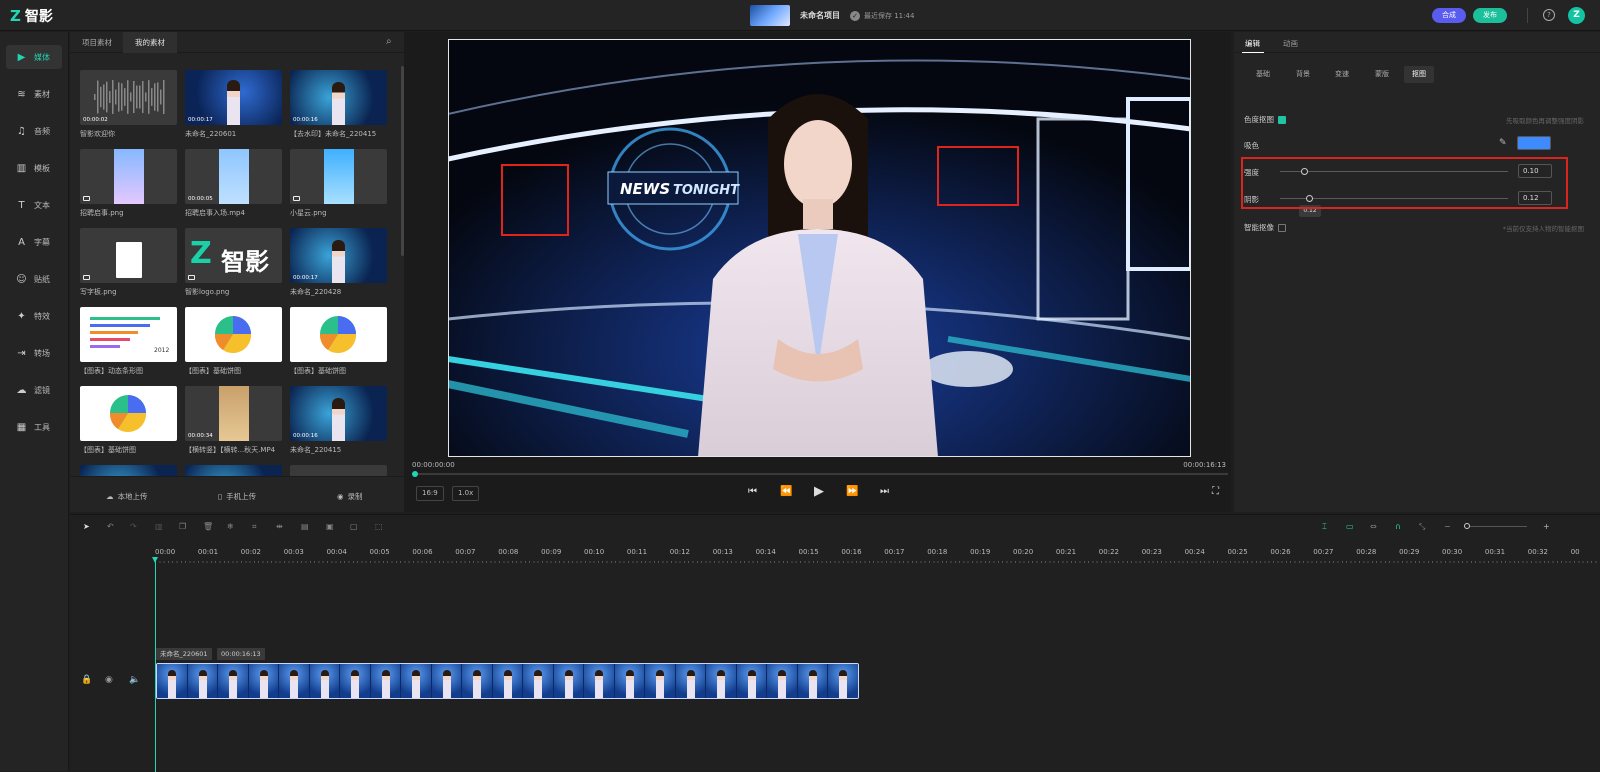 This screenshot has height=772, width=1600. I want to click on sidebar-item-media: ▶ 媒体, so click(34, 57).